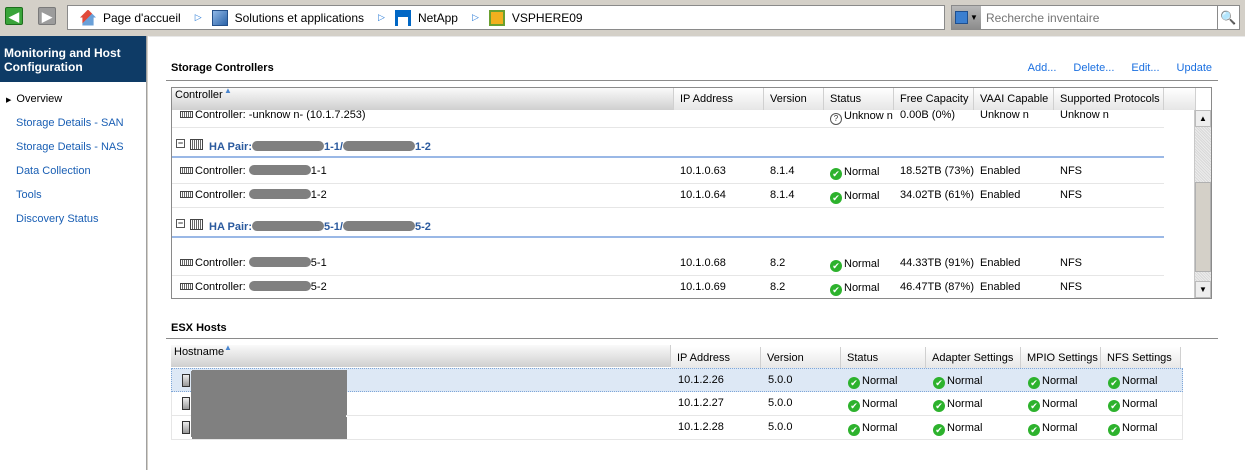 The width and height of the screenshot is (1245, 470). I want to click on version: 8.1.4, so click(782, 195).